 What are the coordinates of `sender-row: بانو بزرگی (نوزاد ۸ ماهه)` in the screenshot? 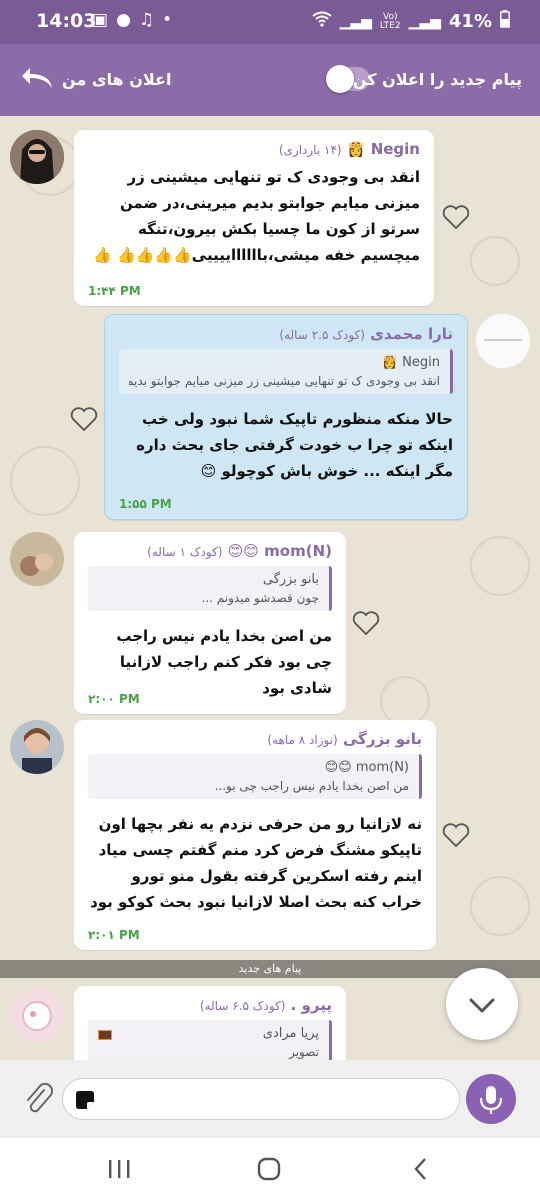 It's located at (255, 739).